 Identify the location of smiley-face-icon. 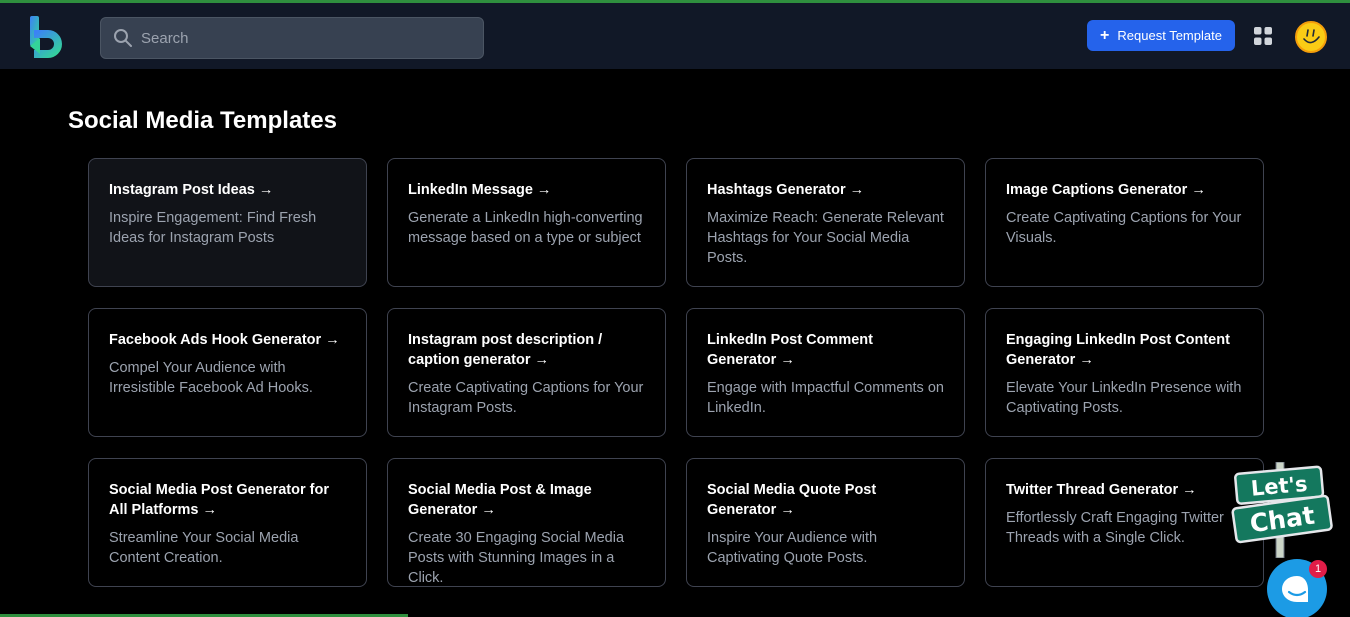
(1311, 36).